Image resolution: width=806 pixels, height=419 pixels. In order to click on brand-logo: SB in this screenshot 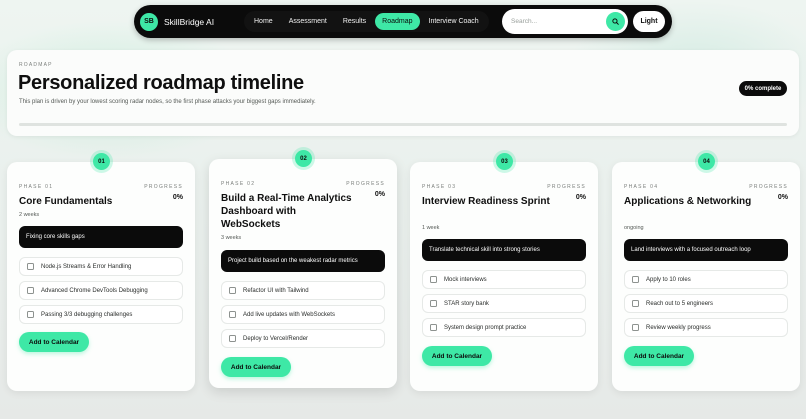, I will do `click(149, 21)`.